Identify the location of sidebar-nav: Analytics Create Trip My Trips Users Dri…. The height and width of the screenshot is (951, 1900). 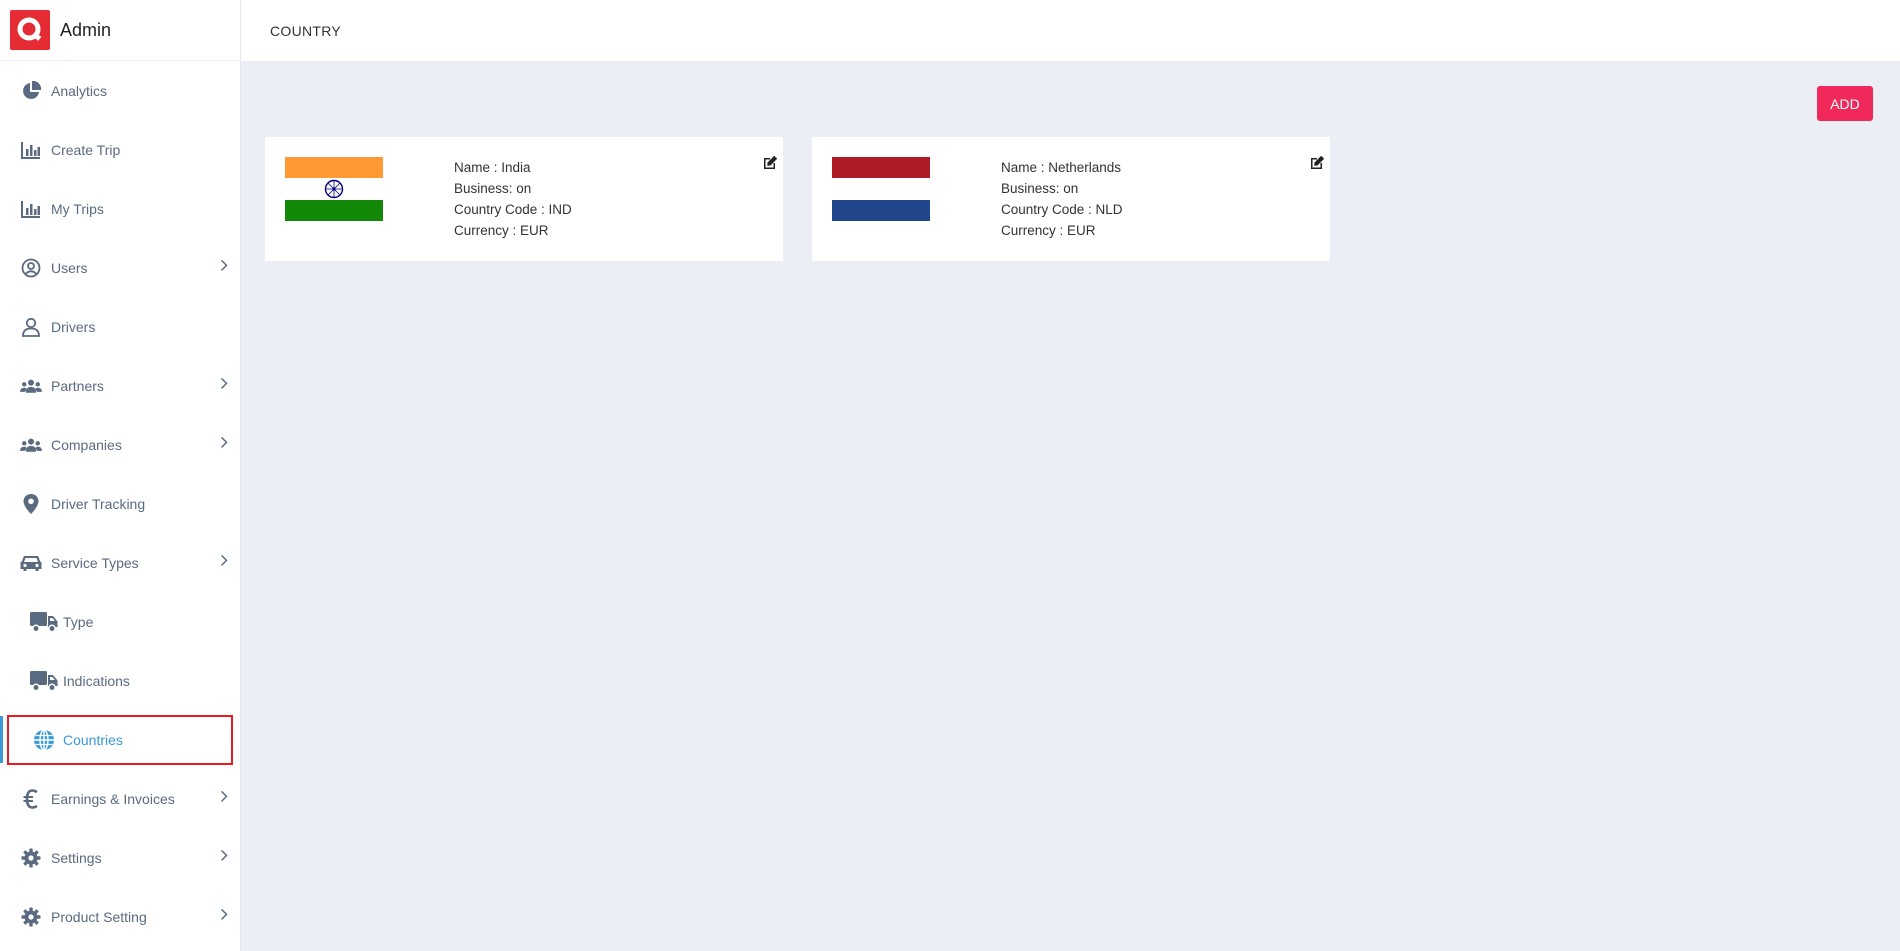
(120, 503).